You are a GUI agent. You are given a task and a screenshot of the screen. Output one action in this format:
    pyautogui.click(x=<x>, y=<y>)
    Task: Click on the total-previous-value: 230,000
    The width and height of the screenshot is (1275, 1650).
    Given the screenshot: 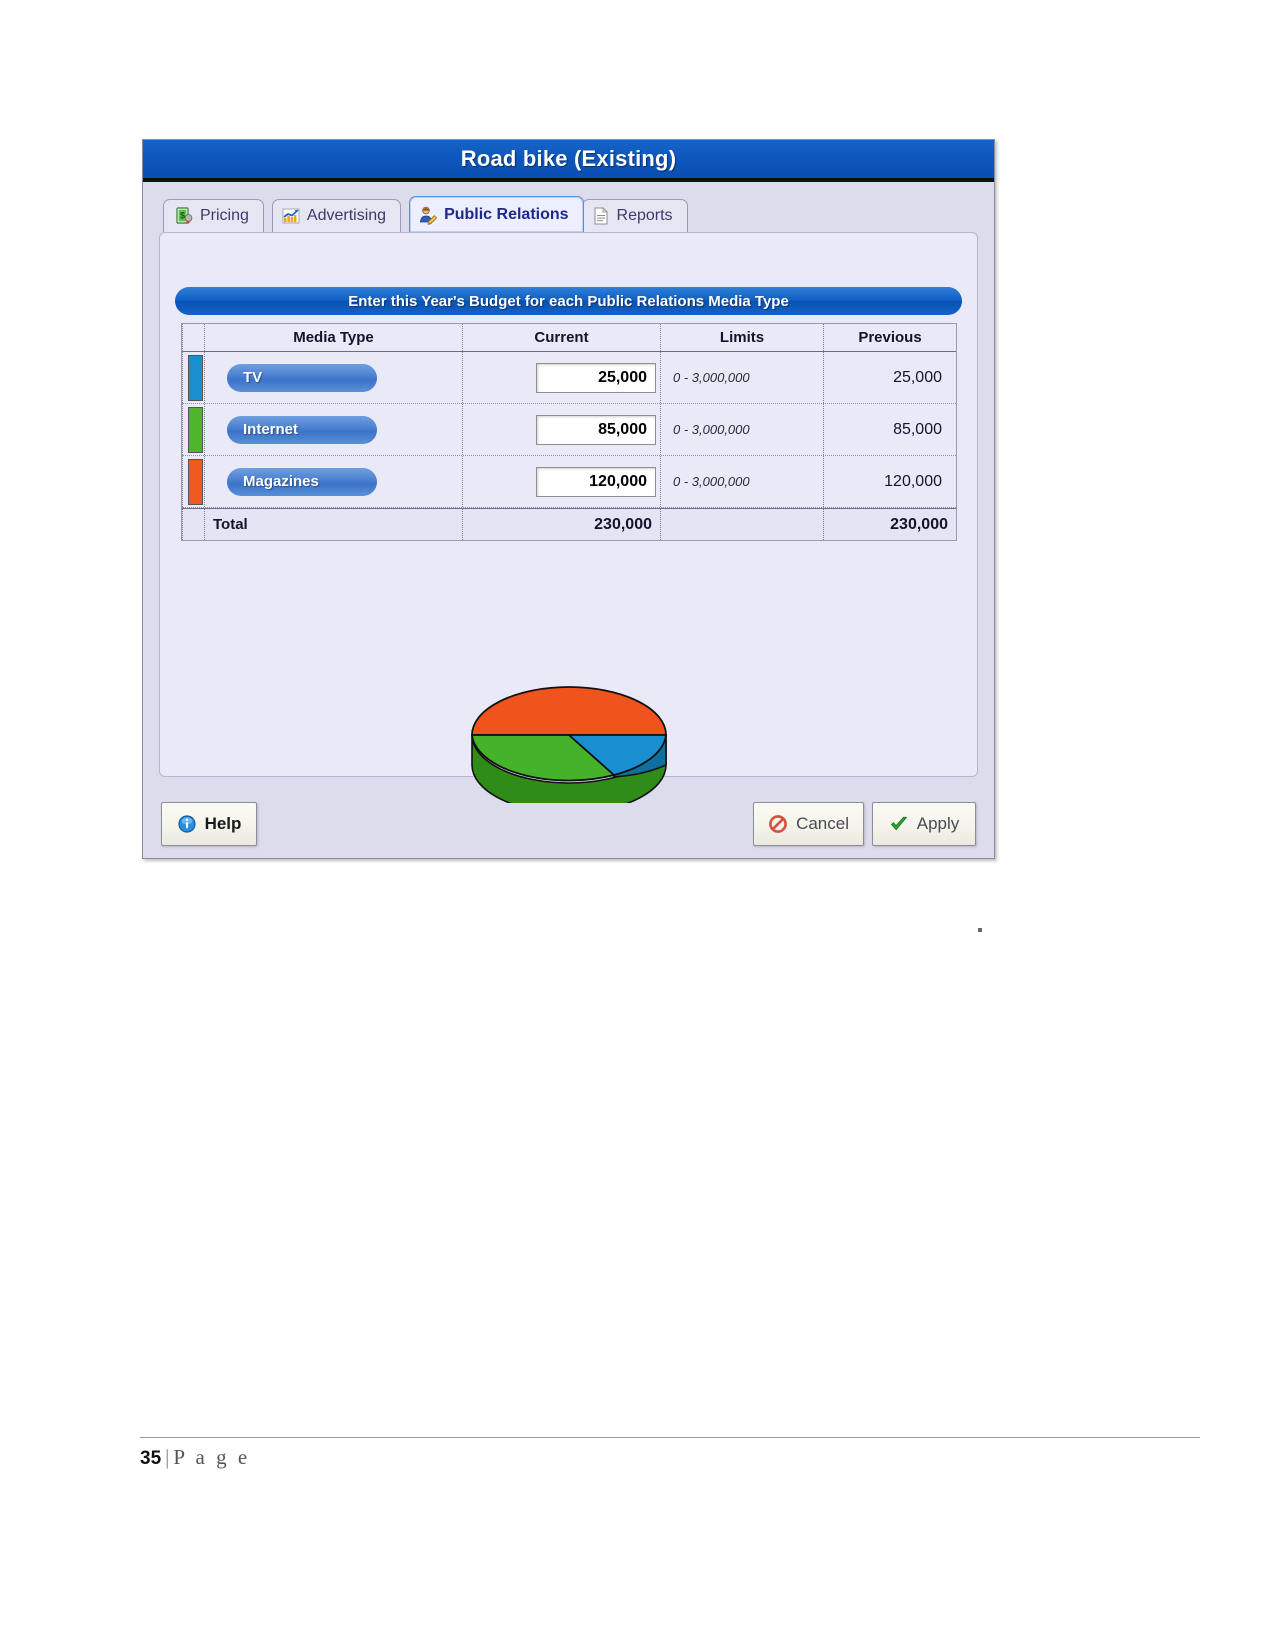 What is the action you would take?
    pyautogui.click(x=919, y=524)
    